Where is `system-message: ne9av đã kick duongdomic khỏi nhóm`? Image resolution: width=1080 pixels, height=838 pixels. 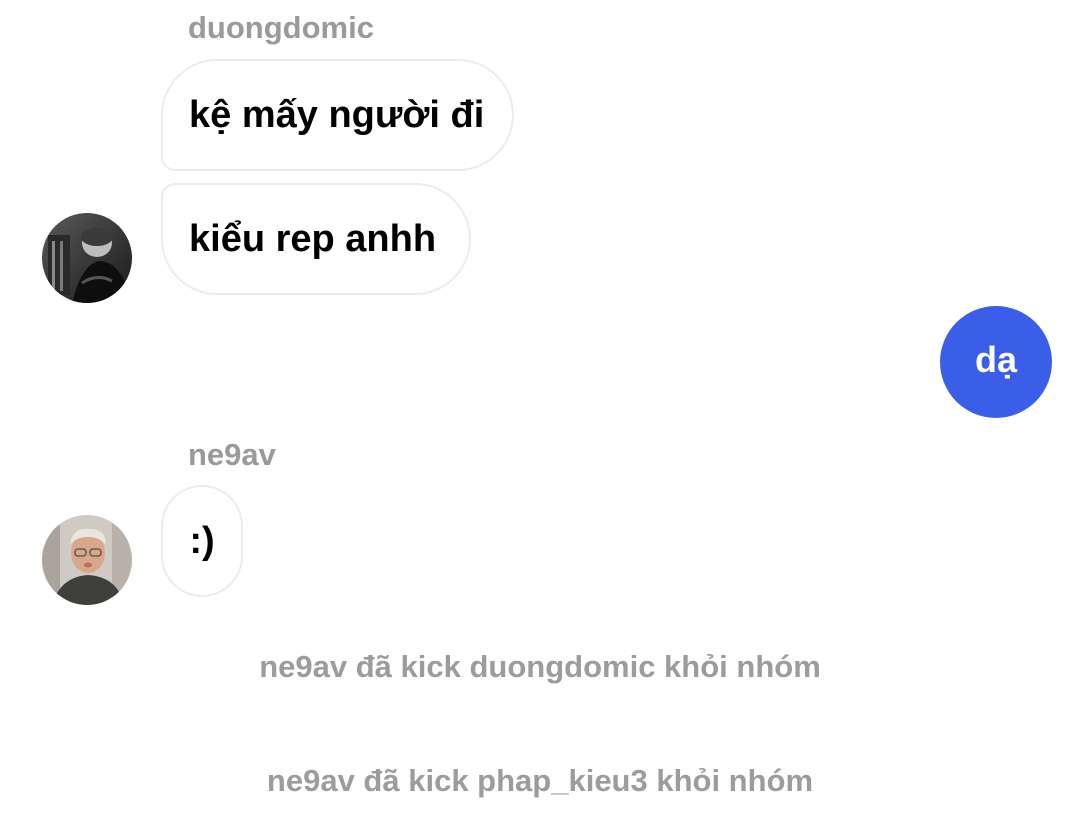 system-message: ne9av đã kick duongdomic khỏi nhóm is located at coordinates (540, 666).